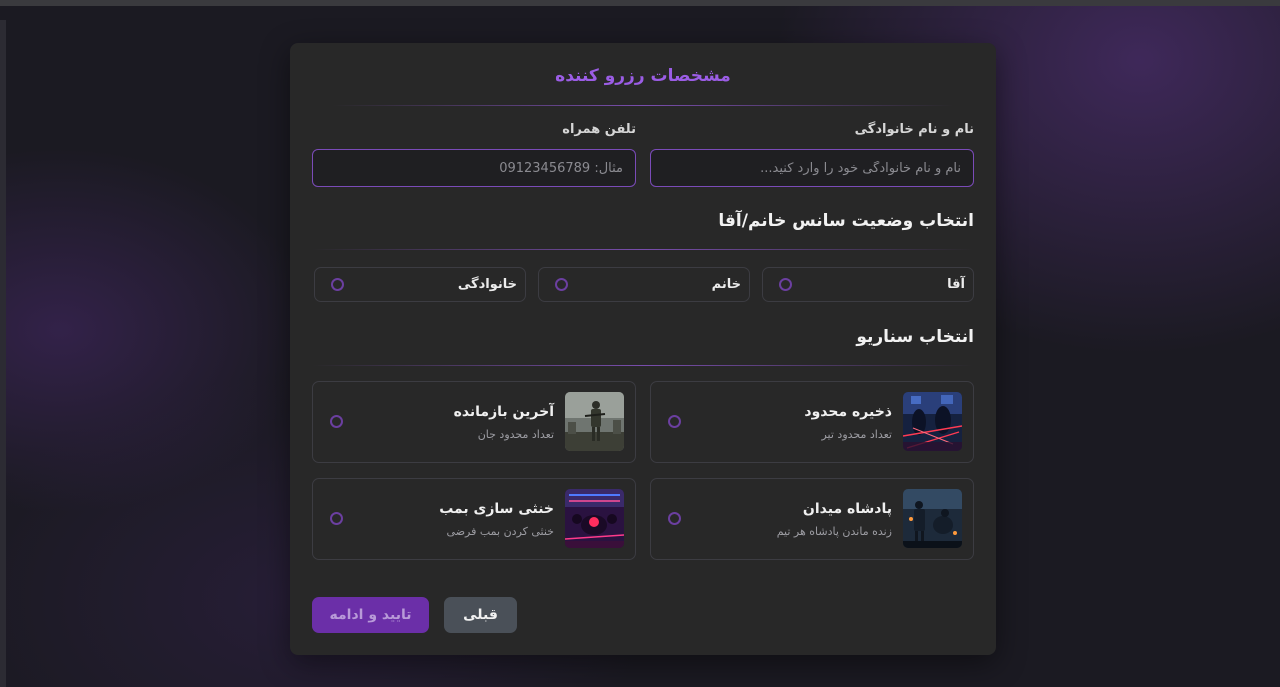 Image resolution: width=1280 pixels, height=687 pixels. Describe the element at coordinates (515, 434) in the screenshot. I see `scenario-subtitle: تعداد محدود جان` at that location.